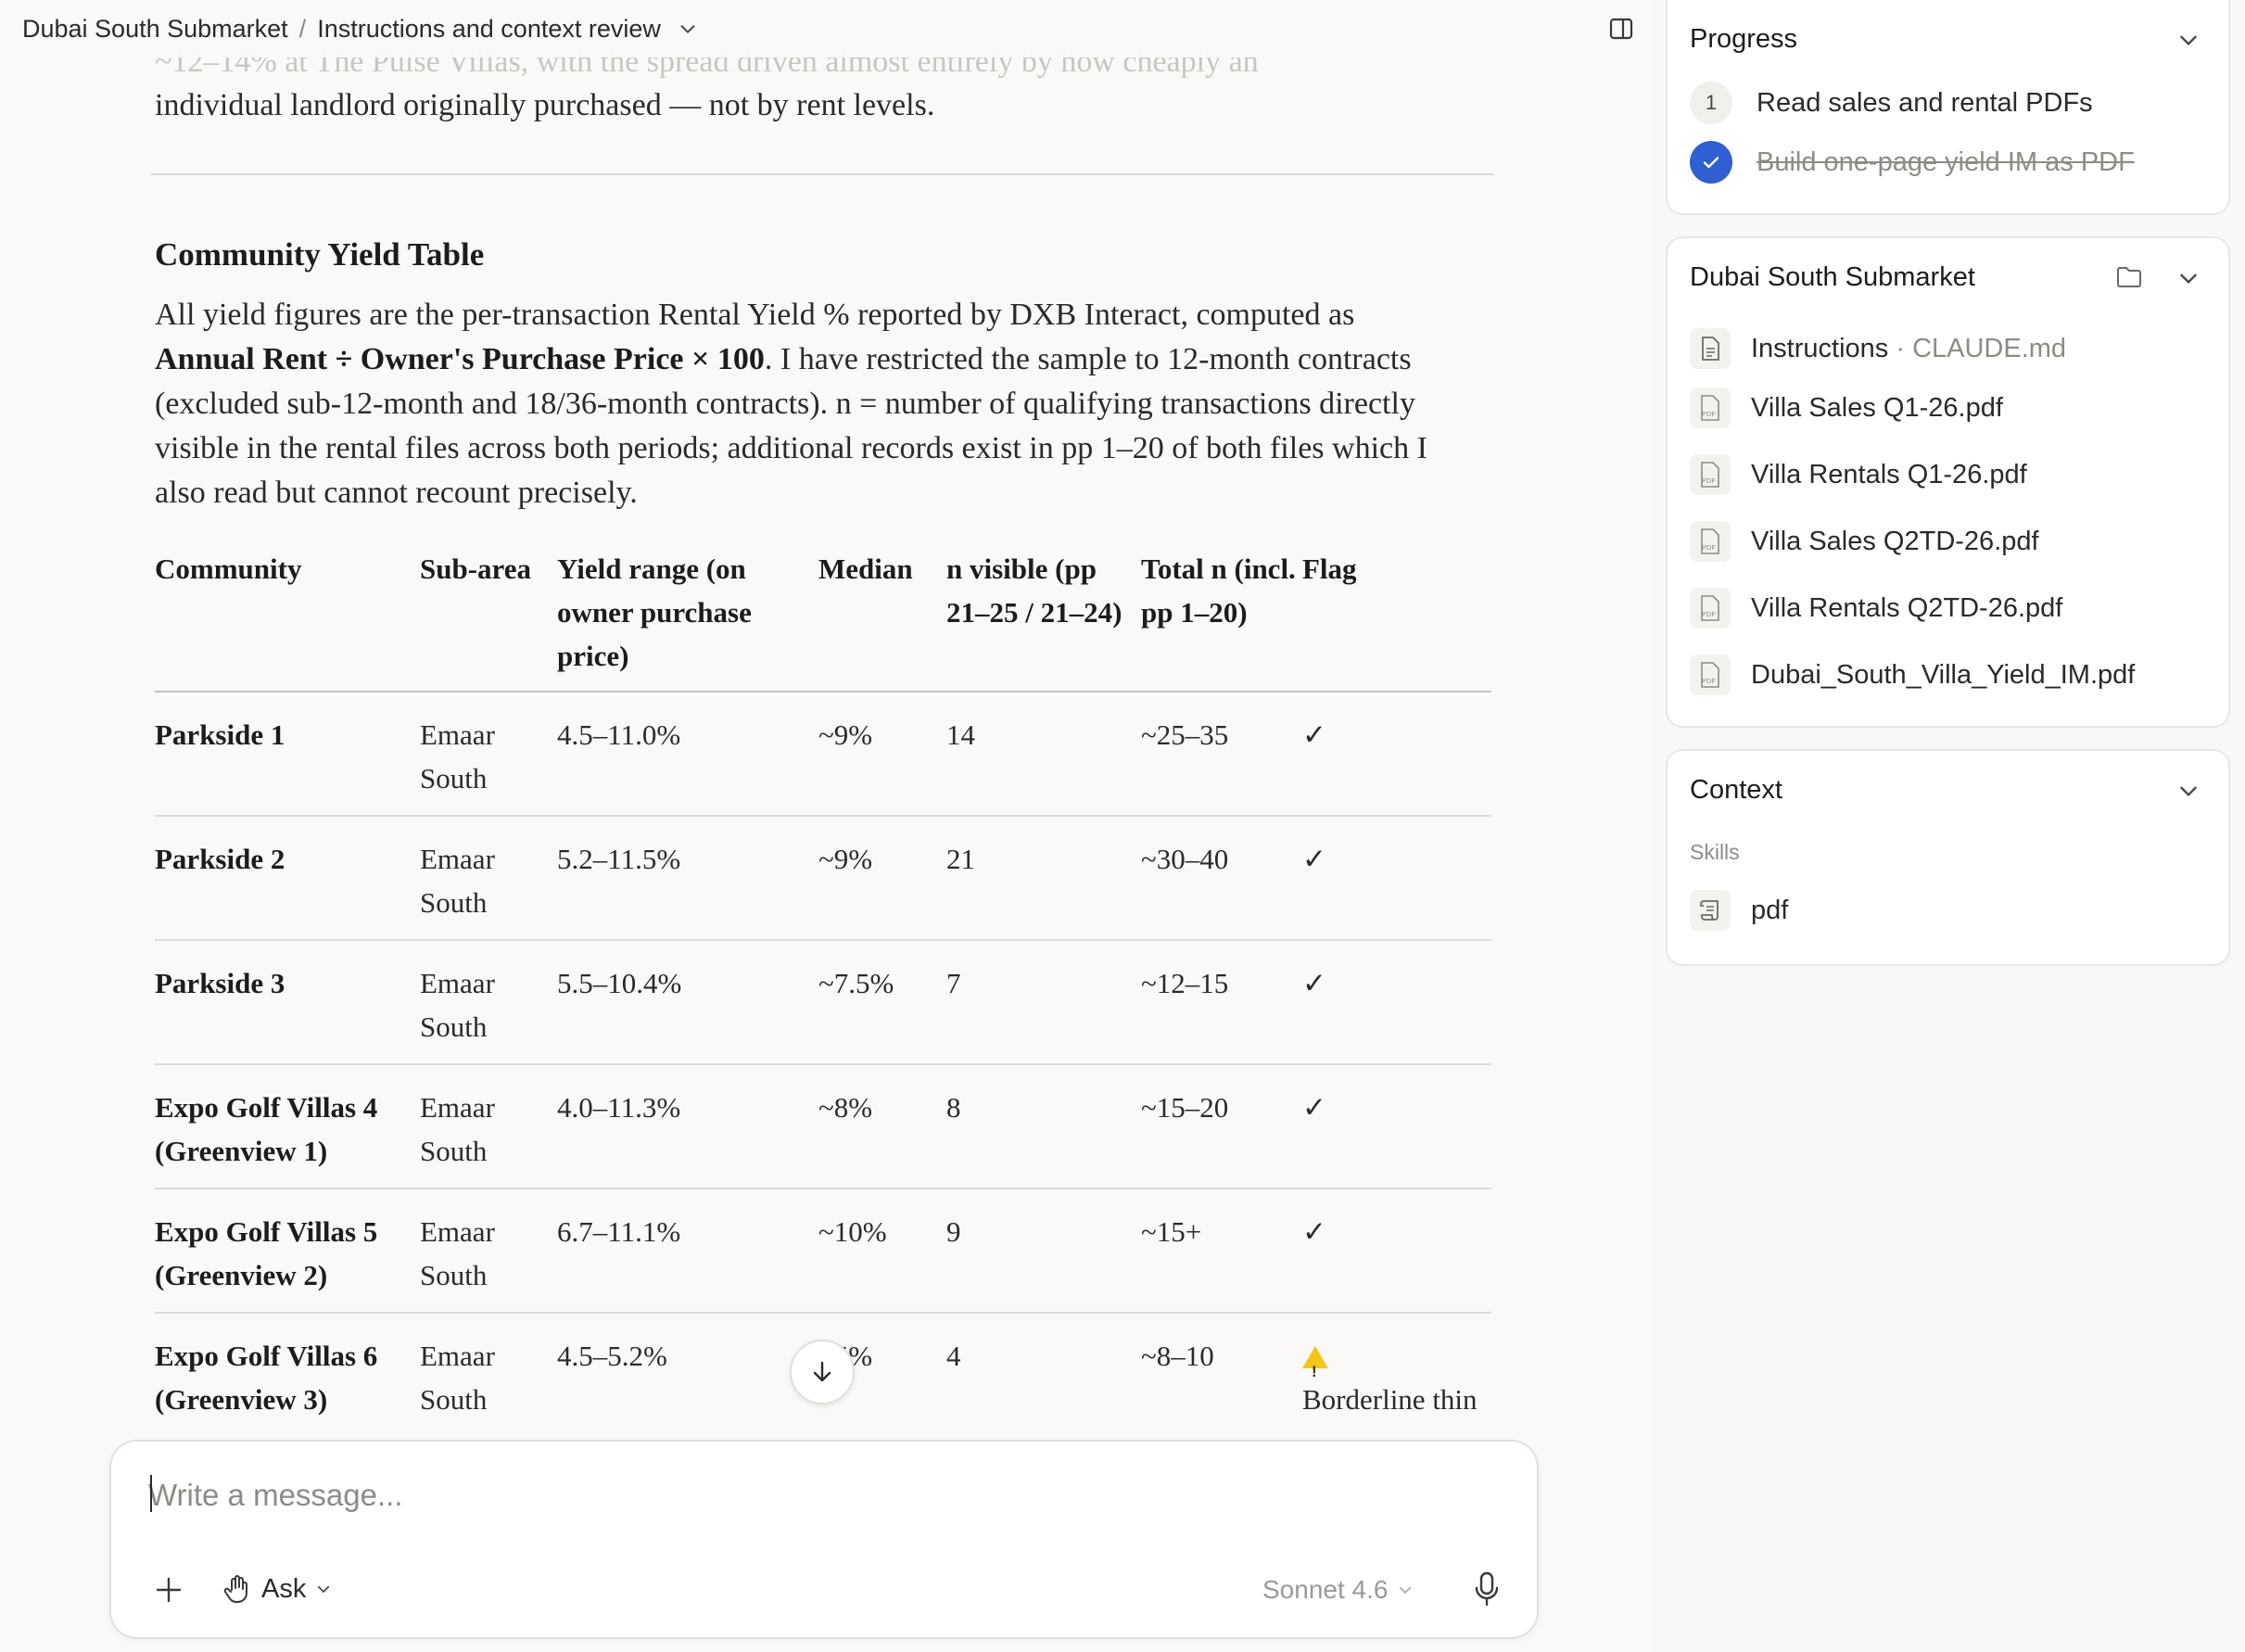 This screenshot has height=1652, width=2245. I want to click on file-name: Villa Rentals Q1-26.pdf, so click(1889, 474).